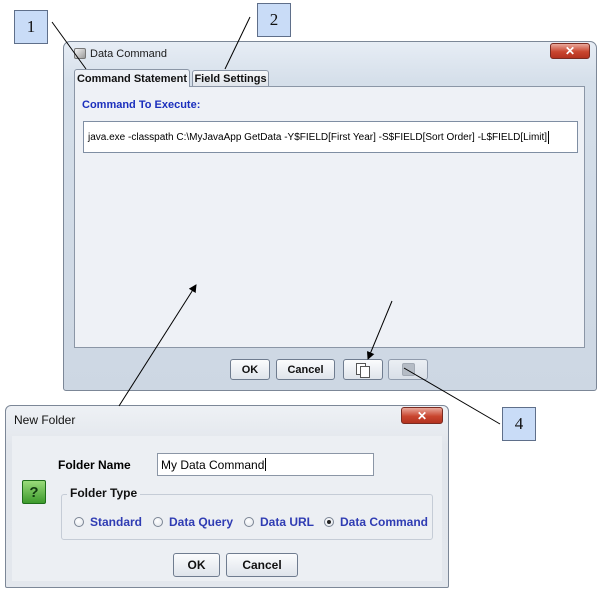  I want to click on radio-data-query: Data Query, so click(193, 522).